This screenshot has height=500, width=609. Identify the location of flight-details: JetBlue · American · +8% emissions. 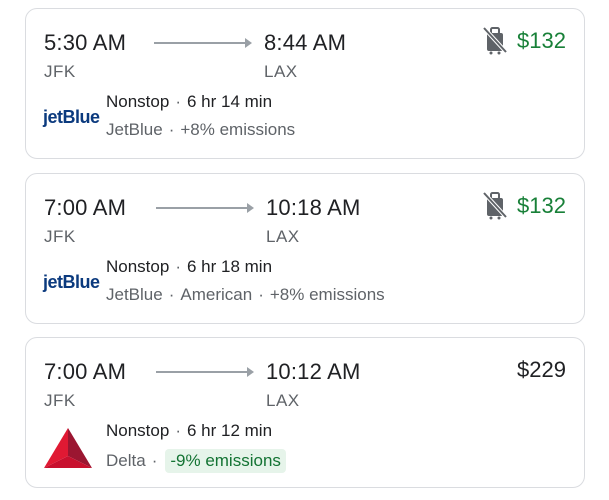
(245, 294).